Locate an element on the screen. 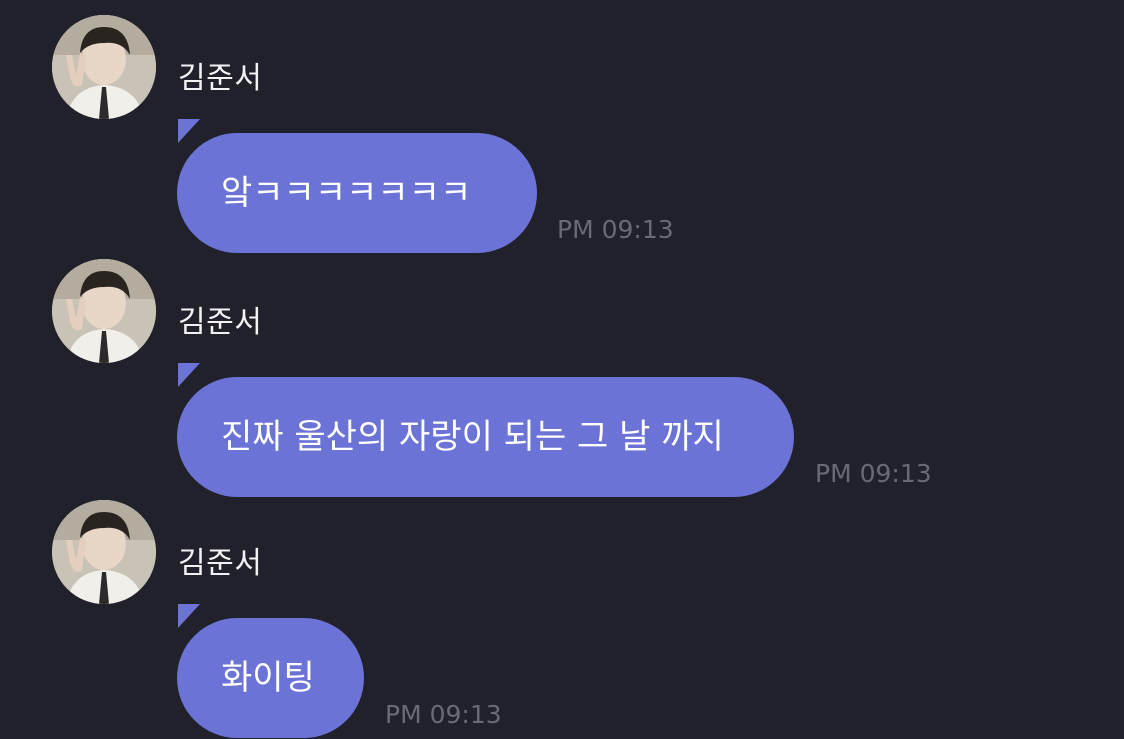 This screenshot has height=739, width=1124. message-bubble: 진짜 울산의 자랑이 되는 그 날 까지 is located at coordinates (485, 437).